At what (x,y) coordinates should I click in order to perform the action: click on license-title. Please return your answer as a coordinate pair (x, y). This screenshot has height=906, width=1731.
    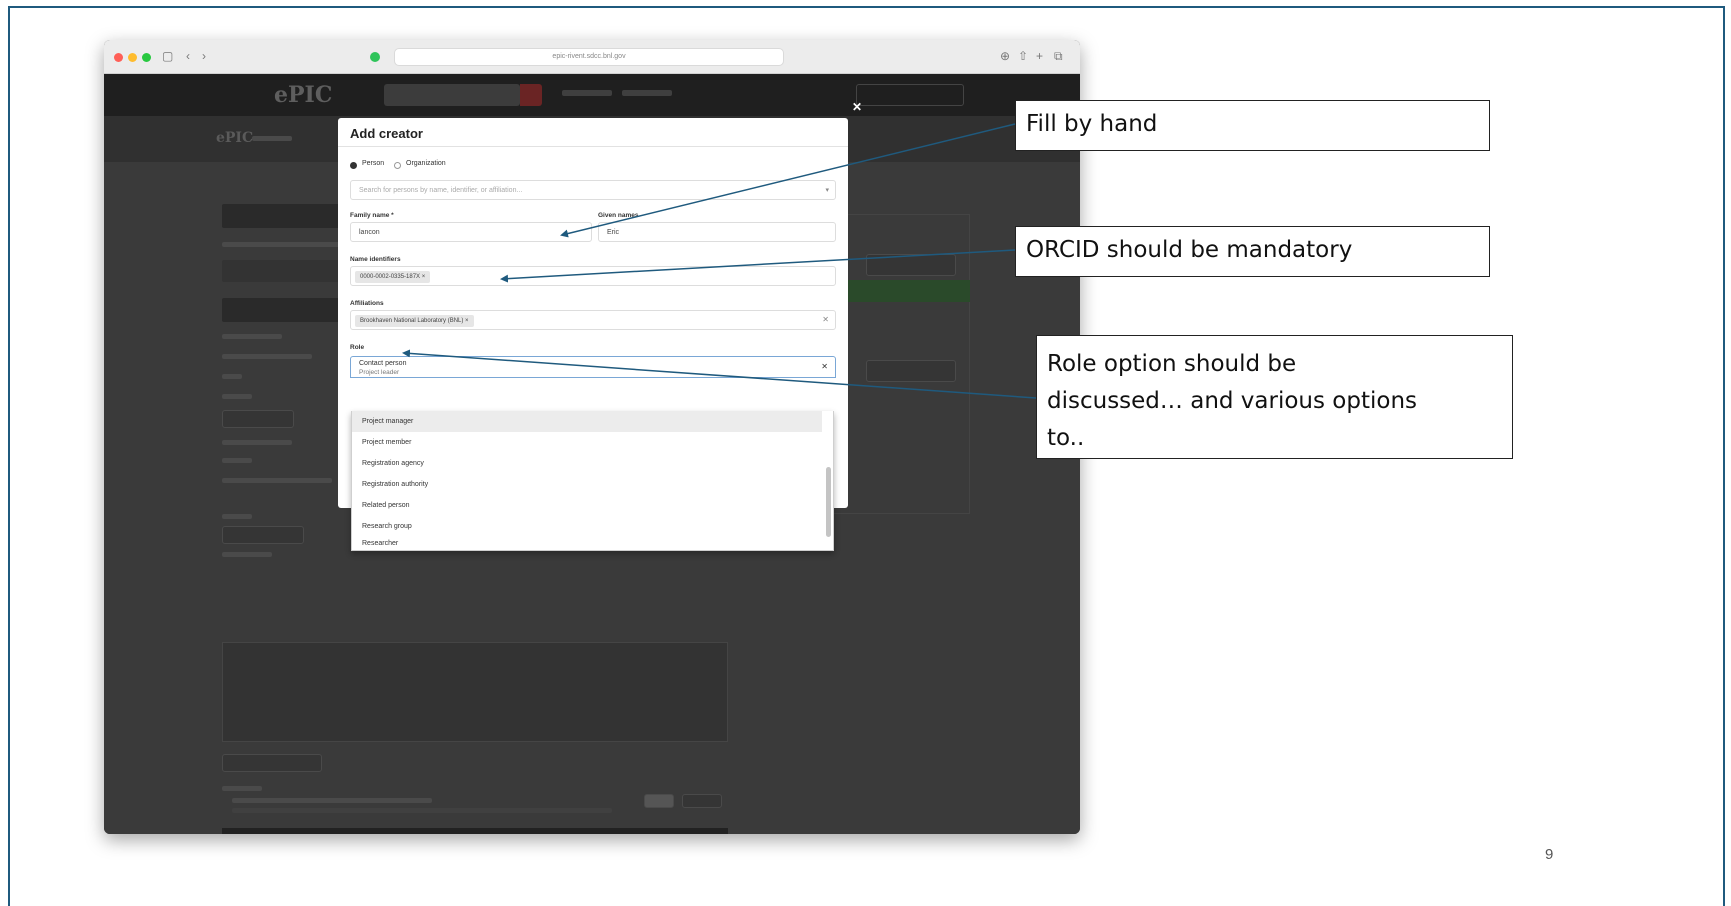
    Looking at the image, I should click on (332, 800).